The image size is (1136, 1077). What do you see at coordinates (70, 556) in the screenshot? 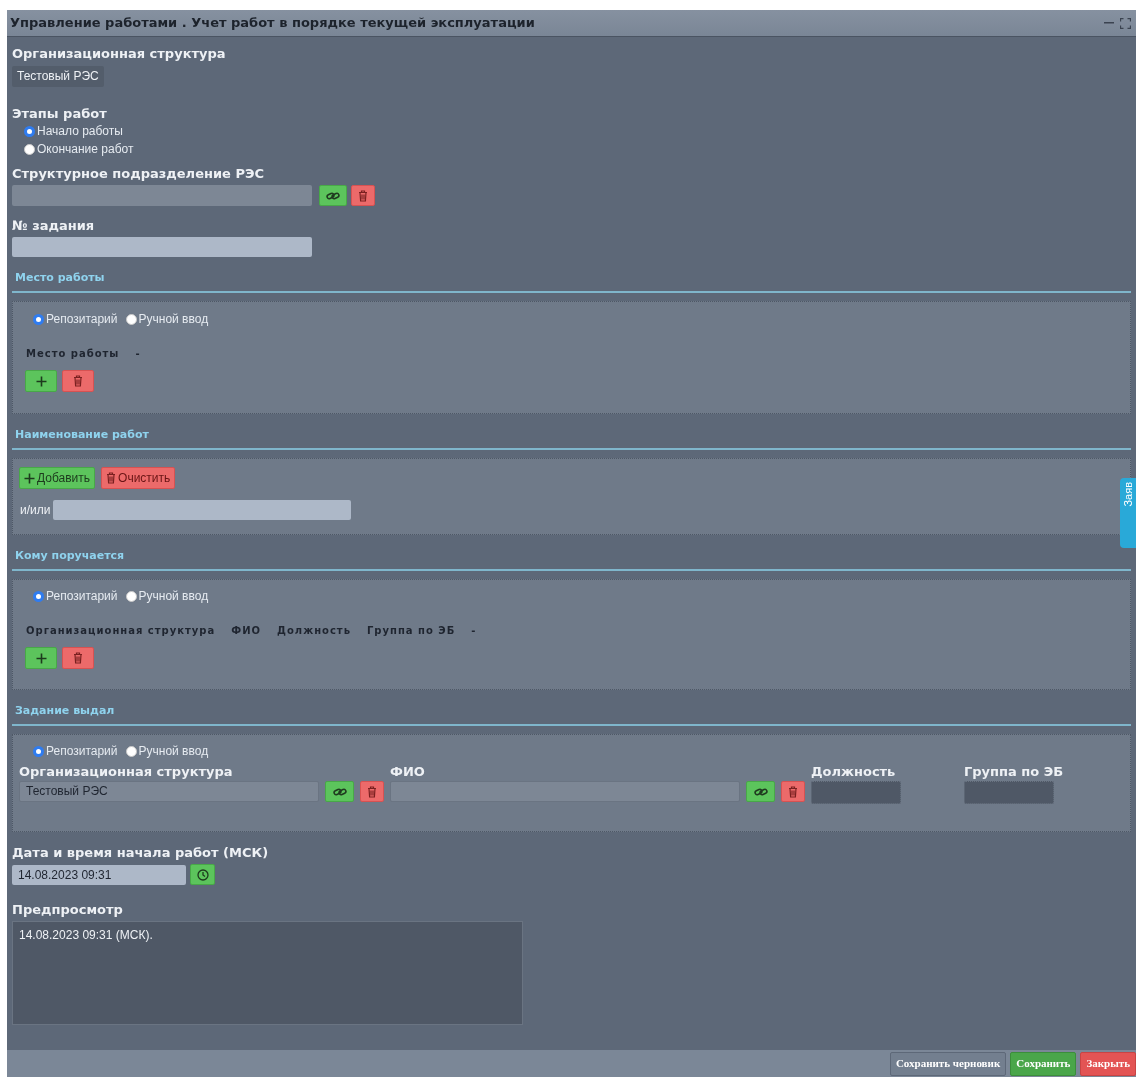
I see `section-title: Кому поручается` at bounding box center [70, 556].